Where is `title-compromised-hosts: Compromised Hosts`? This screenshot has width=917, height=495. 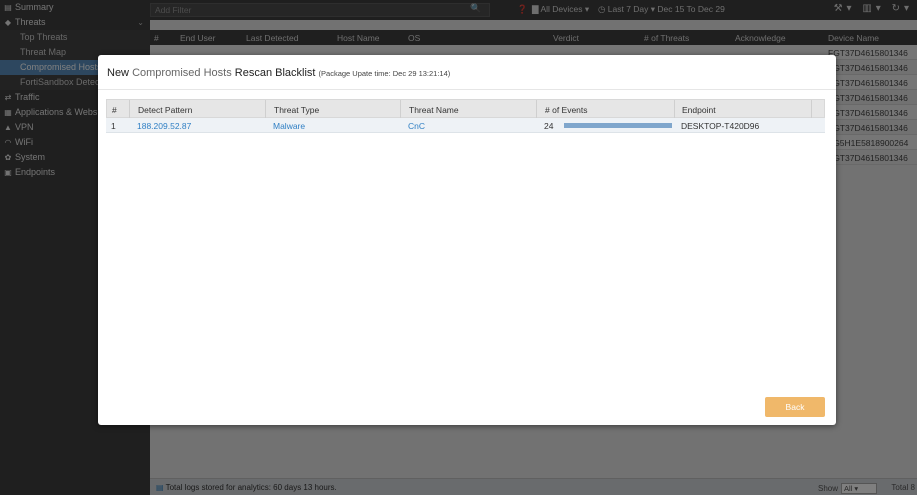 title-compromised-hosts: Compromised Hosts is located at coordinates (183, 73).